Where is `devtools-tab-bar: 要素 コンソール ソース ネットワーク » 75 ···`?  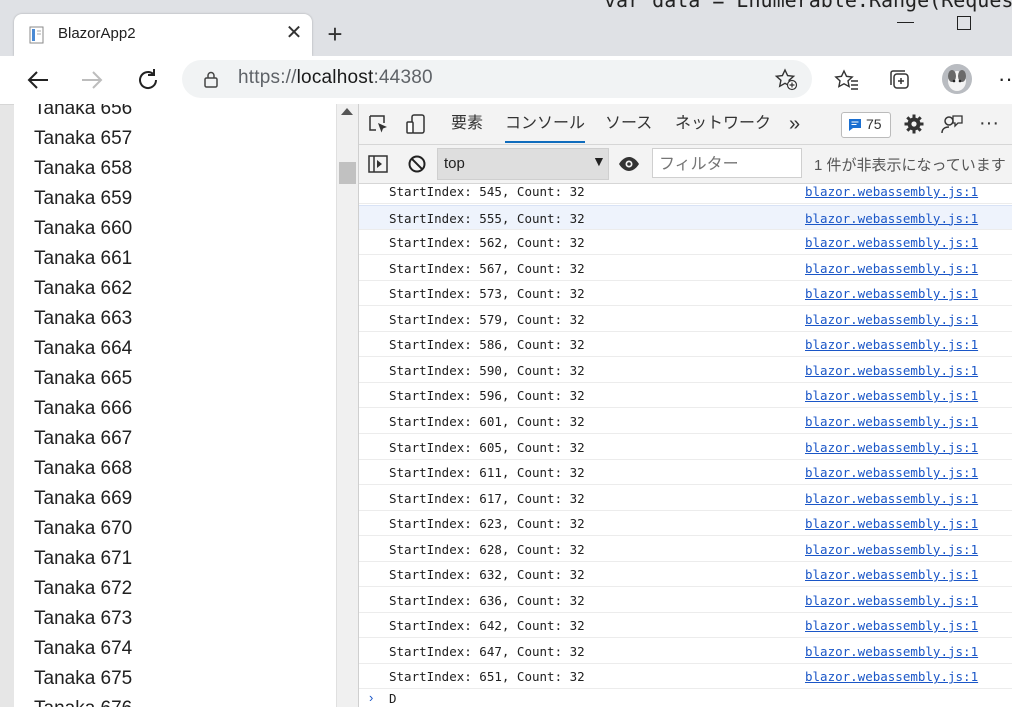 devtools-tab-bar: 要素 コンソール ソース ネットワーク » 75 ··· is located at coordinates (685, 124).